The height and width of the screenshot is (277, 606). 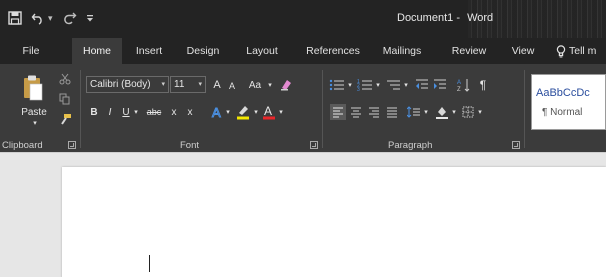 What do you see at coordinates (190, 145) in the screenshot?
I see `font-group-label: Font` at bounding box center [190, 145].